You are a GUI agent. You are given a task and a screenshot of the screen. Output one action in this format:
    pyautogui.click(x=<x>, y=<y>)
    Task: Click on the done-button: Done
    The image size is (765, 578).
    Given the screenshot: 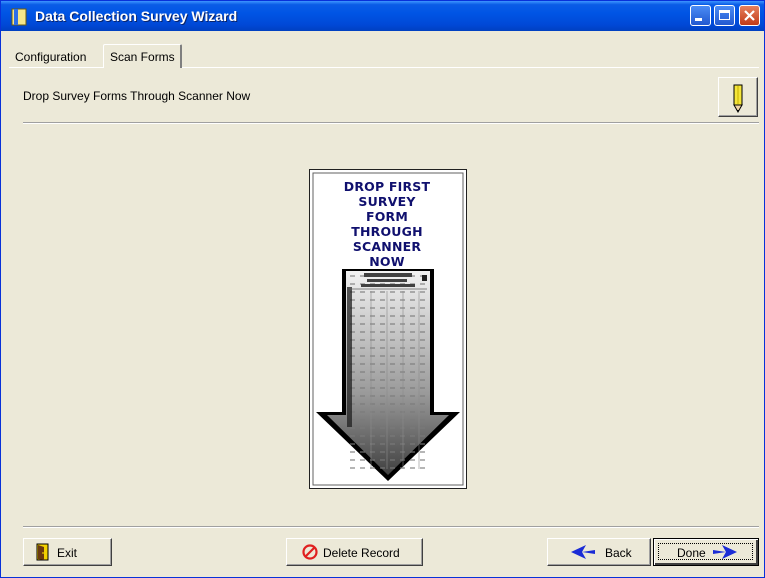 What is the action you would take?
    pyautogui.click(x=706, y=552)
    